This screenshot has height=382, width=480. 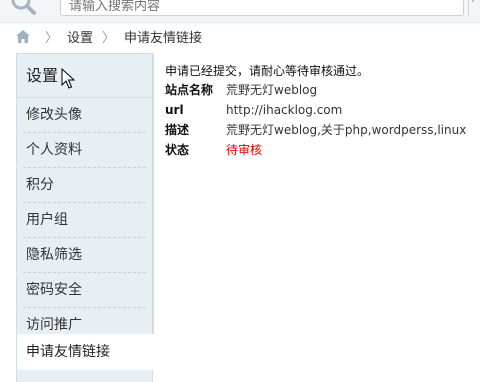 I want to click on field-label: url, so click(x=174, y=110).